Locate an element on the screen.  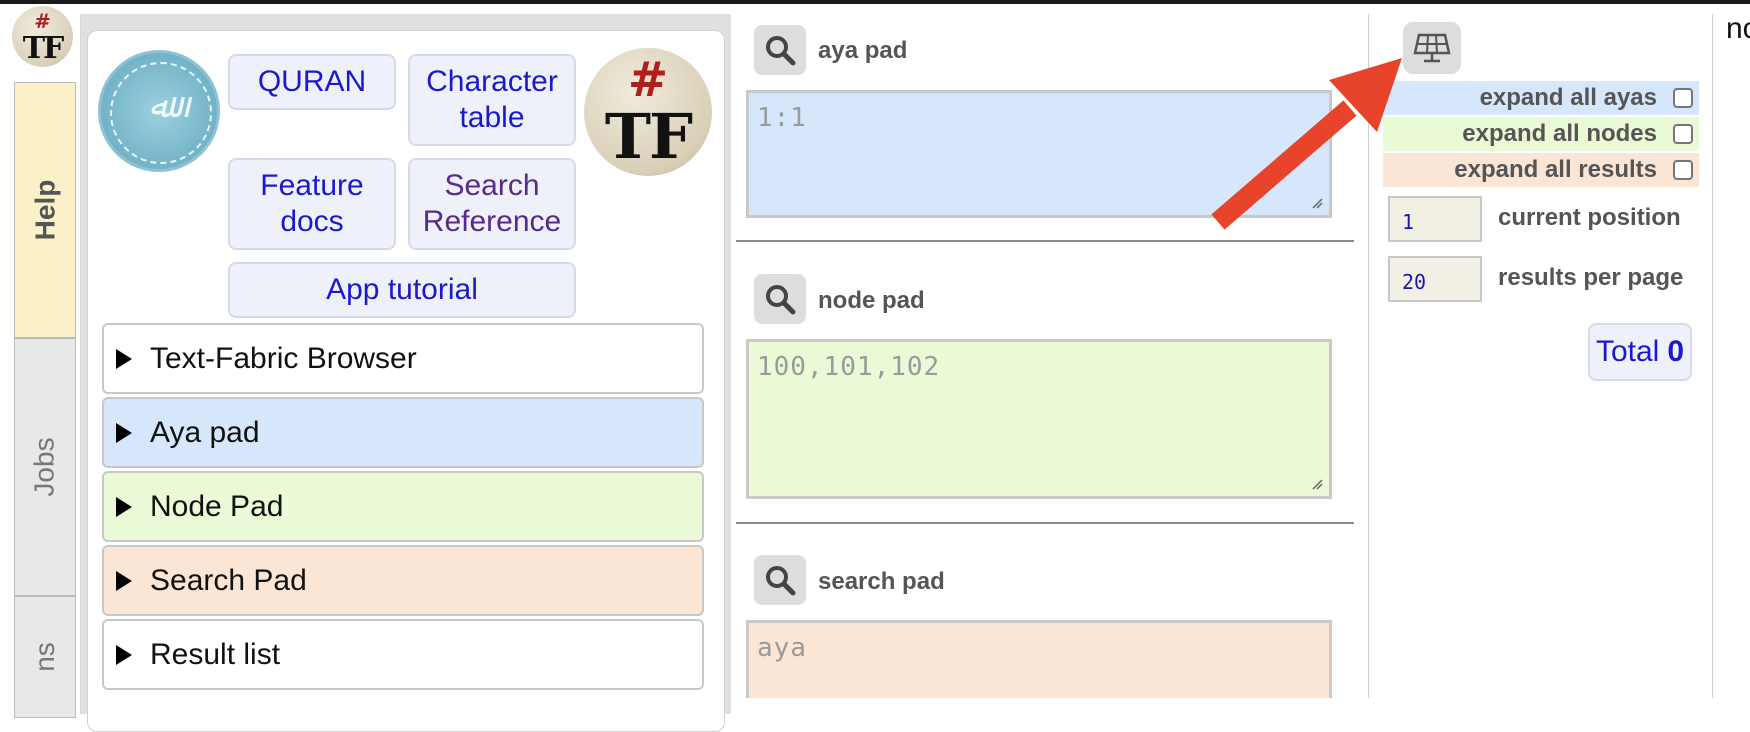
total-count: 0 is located at coordinates (1676, 351).